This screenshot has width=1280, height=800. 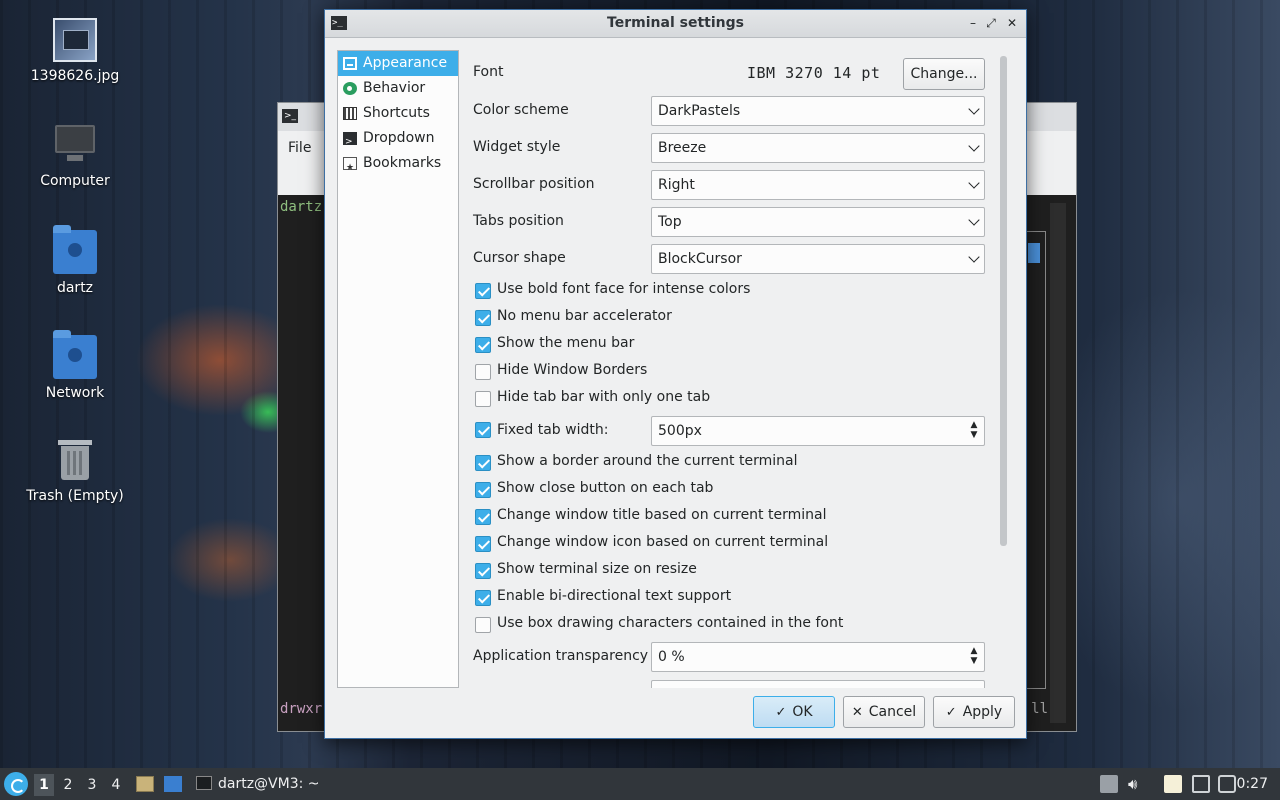 I want to click on sidebar-item-label: Dropdown, so click(x=399, y=138).